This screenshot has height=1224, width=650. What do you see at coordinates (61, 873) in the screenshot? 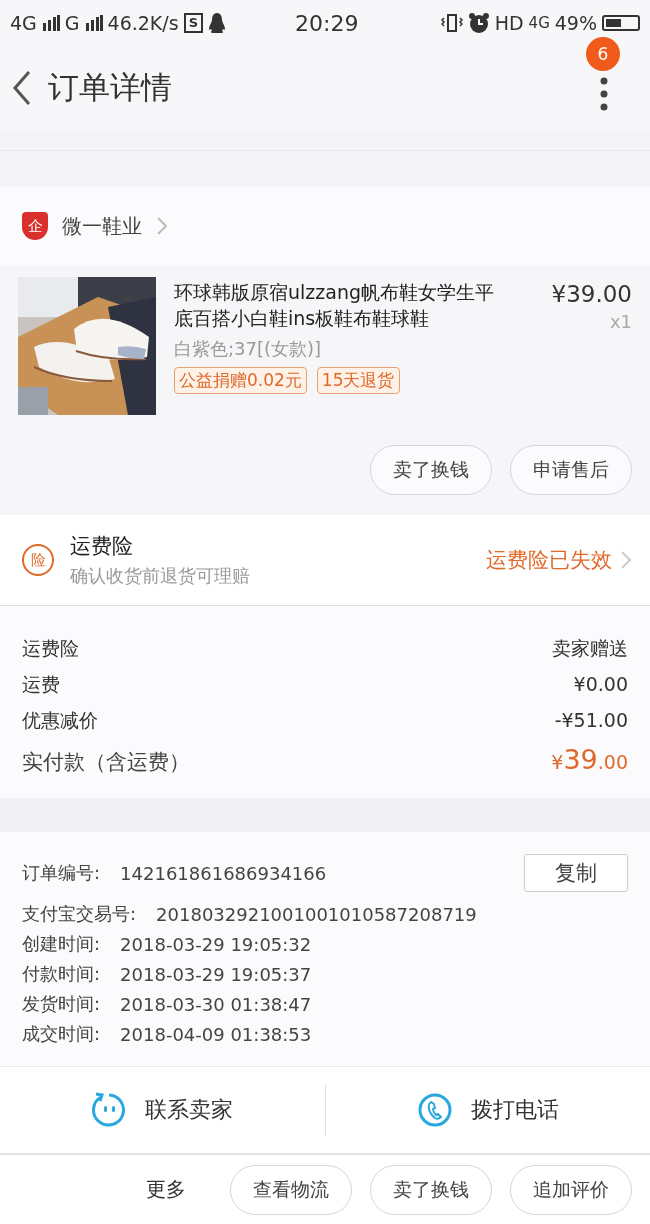
I see `info-label: 订单编号:` at bounding box center [61, 873].